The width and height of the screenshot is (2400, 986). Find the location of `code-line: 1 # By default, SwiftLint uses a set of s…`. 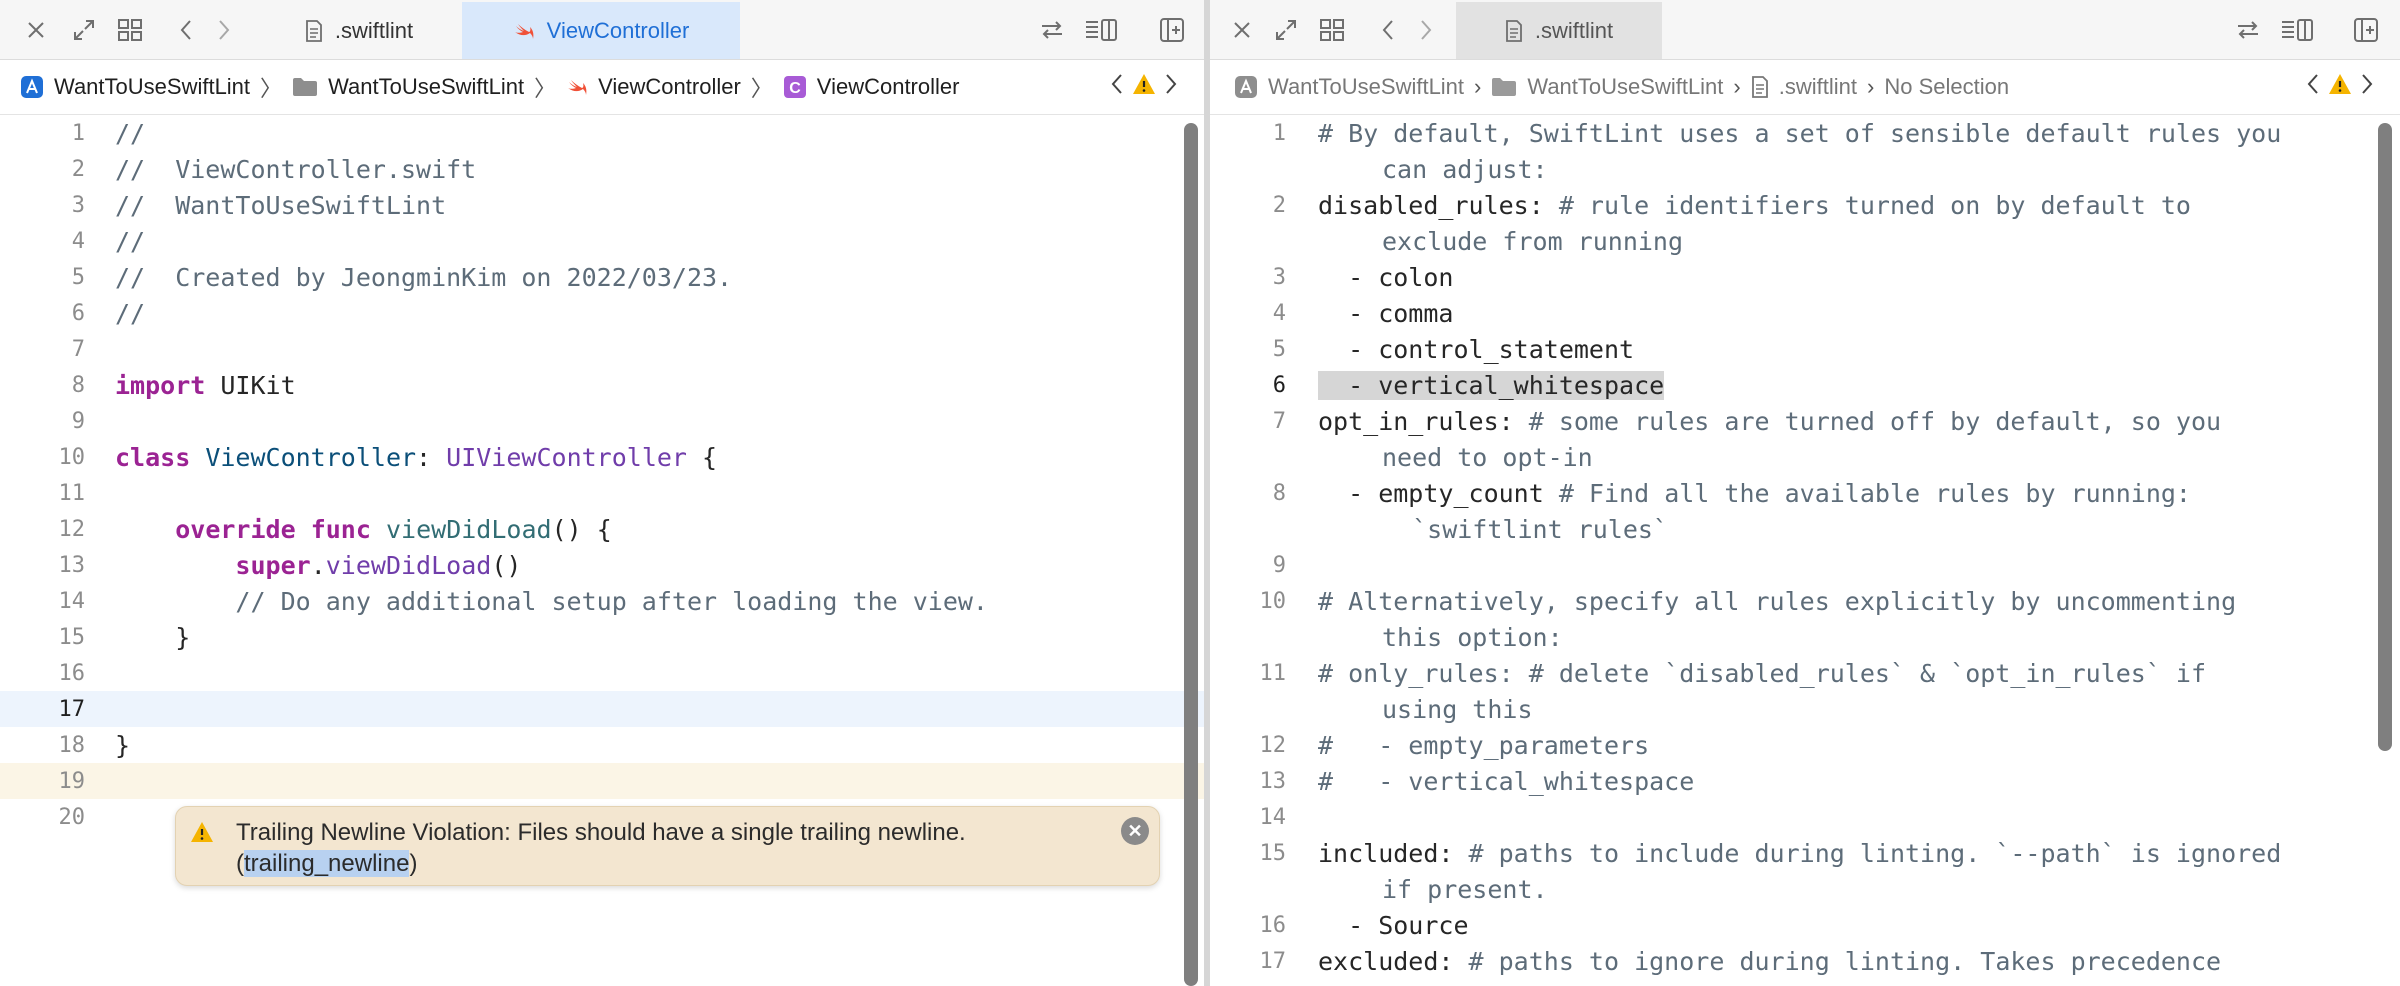

code-line: 1 # By default, SwiftLint uses a set of s… is located at coordinates (1805, 133).